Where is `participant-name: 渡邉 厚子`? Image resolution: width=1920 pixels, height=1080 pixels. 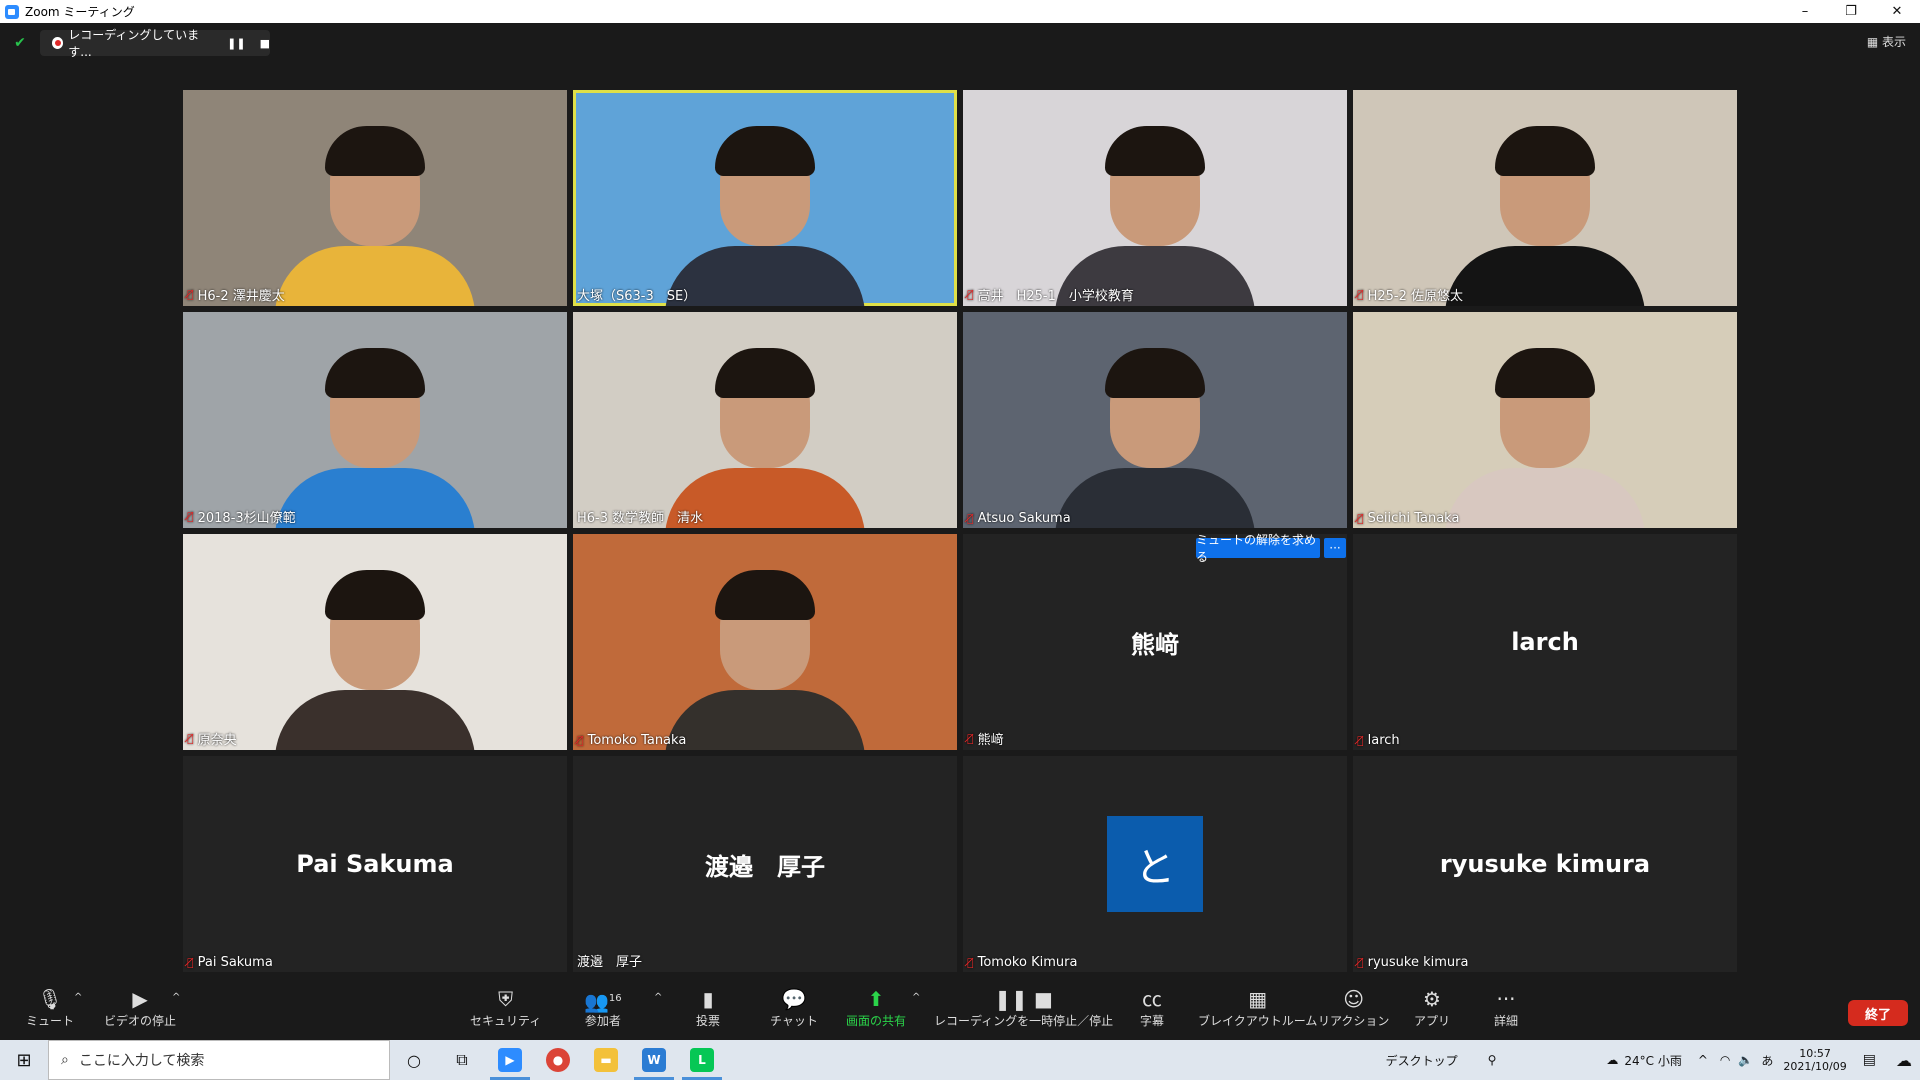
participant-name: 渡邉 厚子 is located at coordinates (610, 962).